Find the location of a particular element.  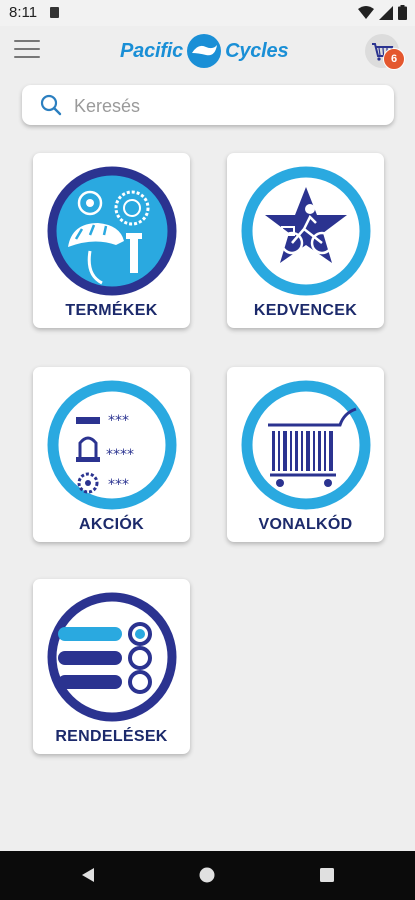

app-bar: Pacific Cycles 6 is located at coordinates (207, 52).